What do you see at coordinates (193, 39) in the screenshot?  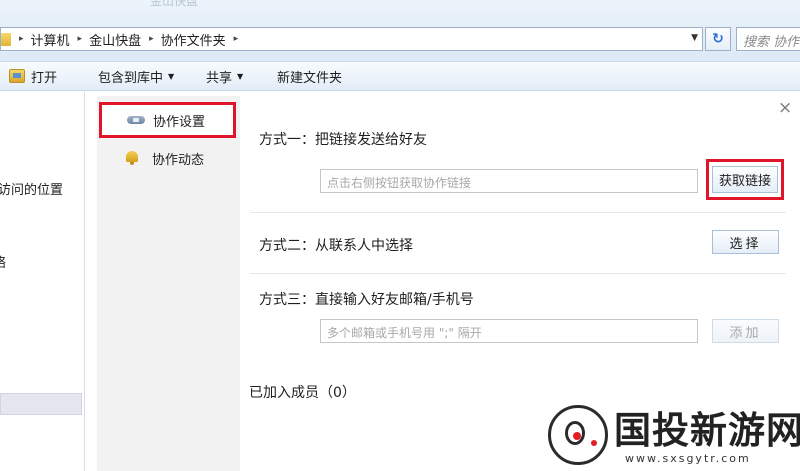 I see `breadcrumb-collab-folder: 协作文件夹` at bounding box center [193, 39].